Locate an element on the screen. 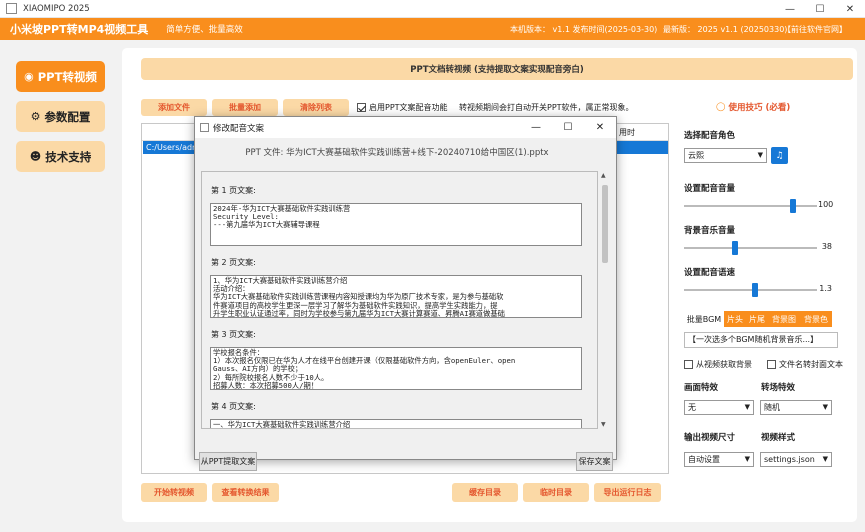 This screenshot has height=532, width=865. window-title: XIAOMIPO 2025 is located at coordinates (56, 8).